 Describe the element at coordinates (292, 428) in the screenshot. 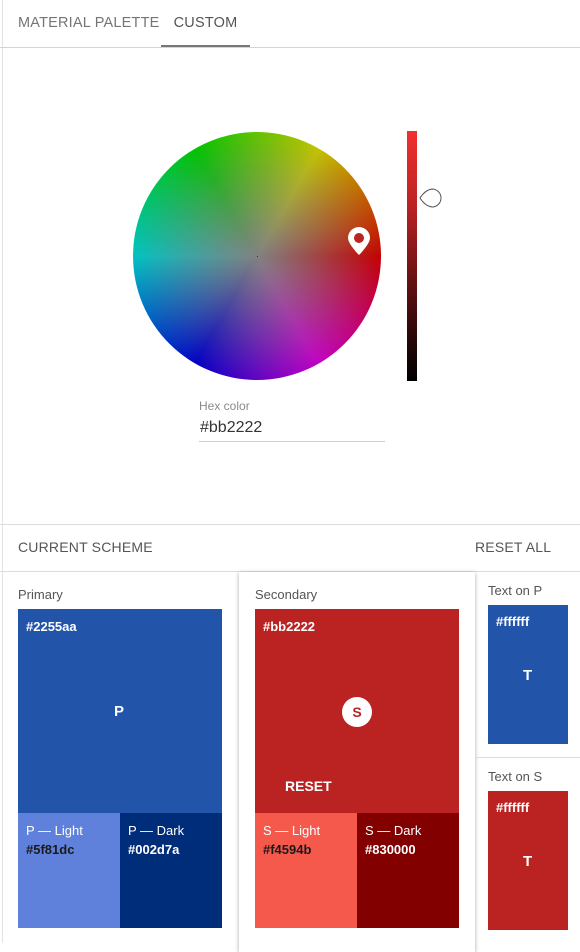

I see `hex-color-input` at that location.